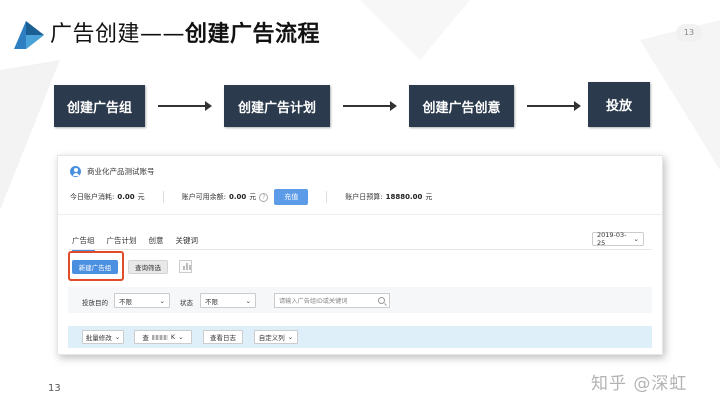 Image resolution: width=720 pixels, height=410 pixels. I want to click on brand-logo-icon, so click(29, 35).